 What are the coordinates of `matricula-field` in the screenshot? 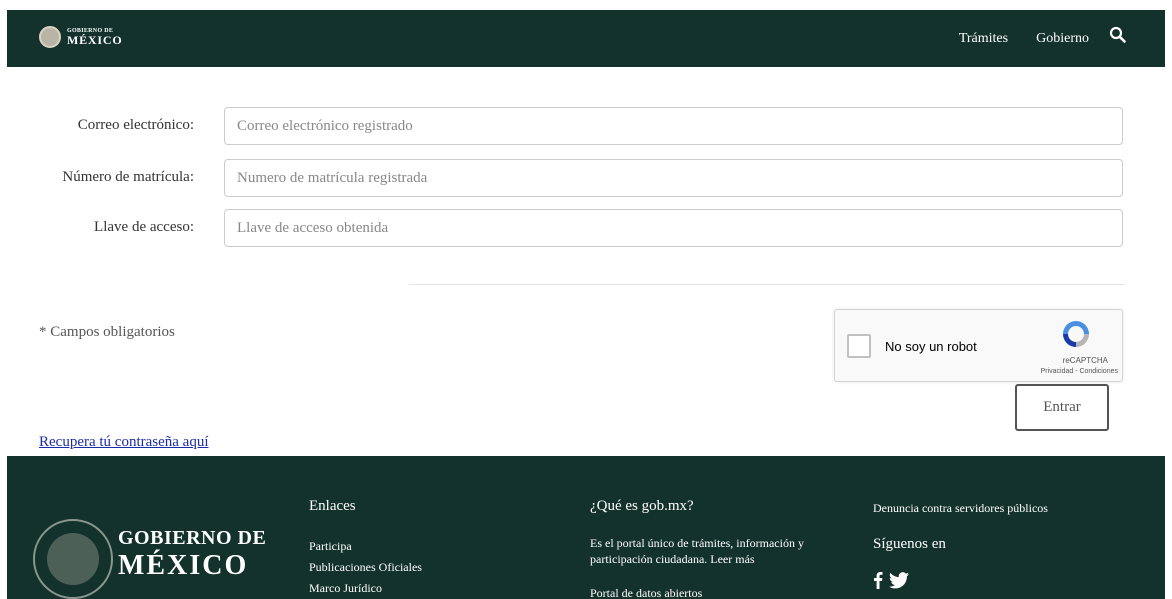 It's located at (673, 178).